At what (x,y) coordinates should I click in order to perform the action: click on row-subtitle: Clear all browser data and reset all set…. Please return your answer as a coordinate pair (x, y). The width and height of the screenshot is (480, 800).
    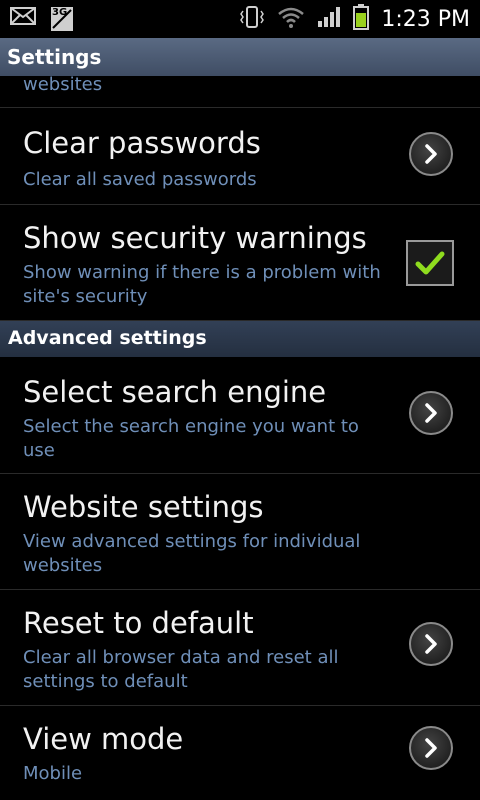
    Looking at the image, I should click on (181, 669).